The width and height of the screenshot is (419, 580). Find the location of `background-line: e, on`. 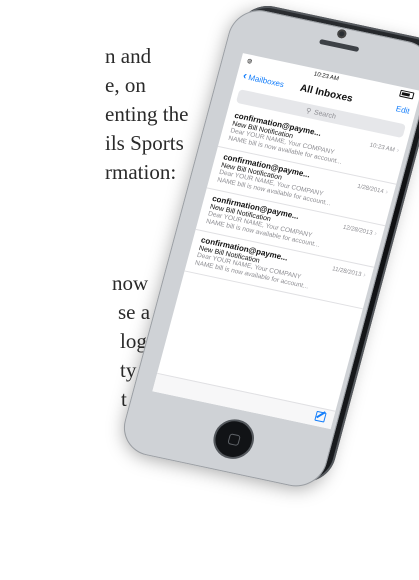

background-line: e, on is located at coordinates (125, 85).